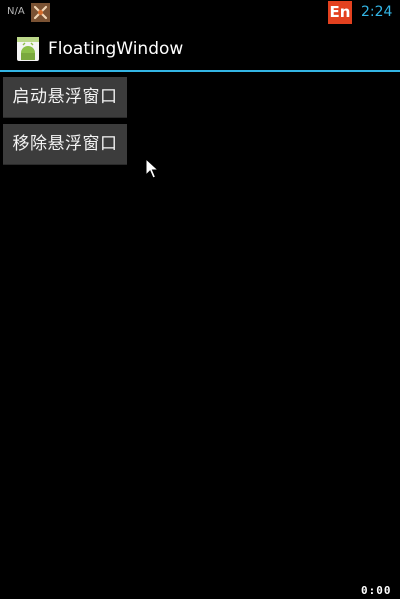  What do you see at coordinates (65, 144) in the screenshot?
I see `remove-floating-window-button: 移除悬浮窗口` at bounding box center [65, 144].